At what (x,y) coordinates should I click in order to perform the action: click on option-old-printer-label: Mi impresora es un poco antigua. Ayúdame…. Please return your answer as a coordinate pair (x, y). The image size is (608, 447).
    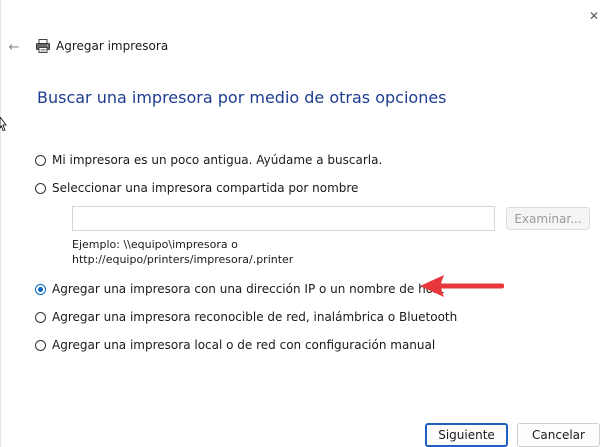
    Looking at the image, I should click on (217, 160).